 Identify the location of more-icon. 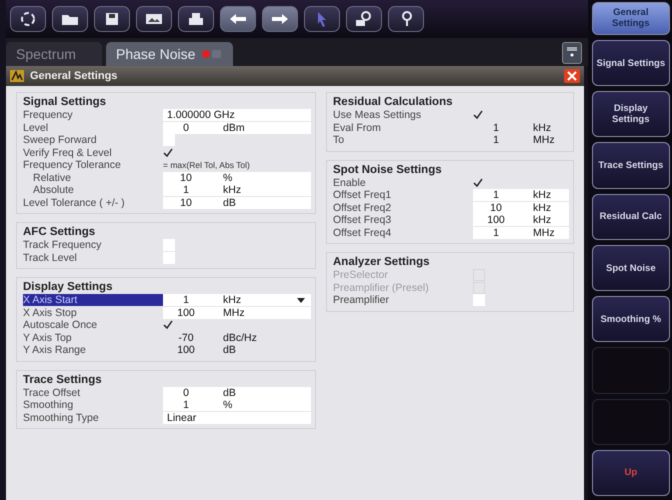
(571, 51).